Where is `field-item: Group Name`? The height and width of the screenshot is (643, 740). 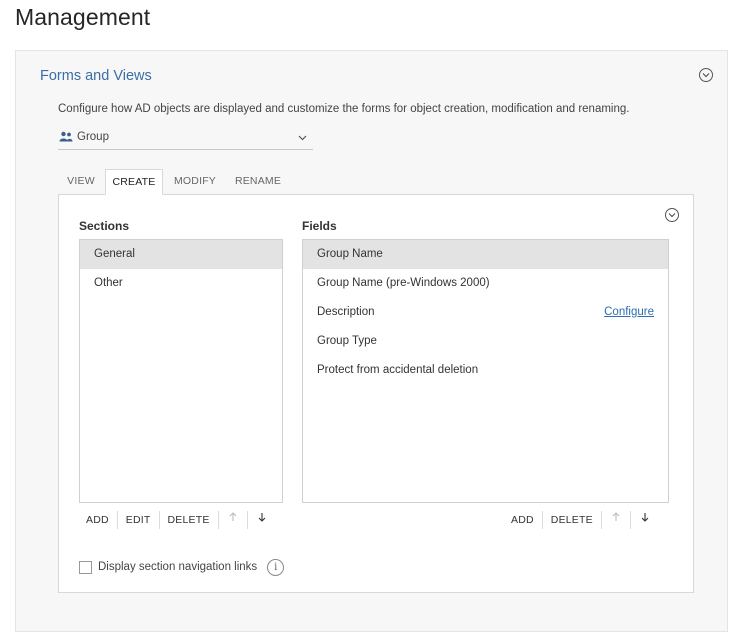 field-item: Group Name is located at coordinates (485, 254).